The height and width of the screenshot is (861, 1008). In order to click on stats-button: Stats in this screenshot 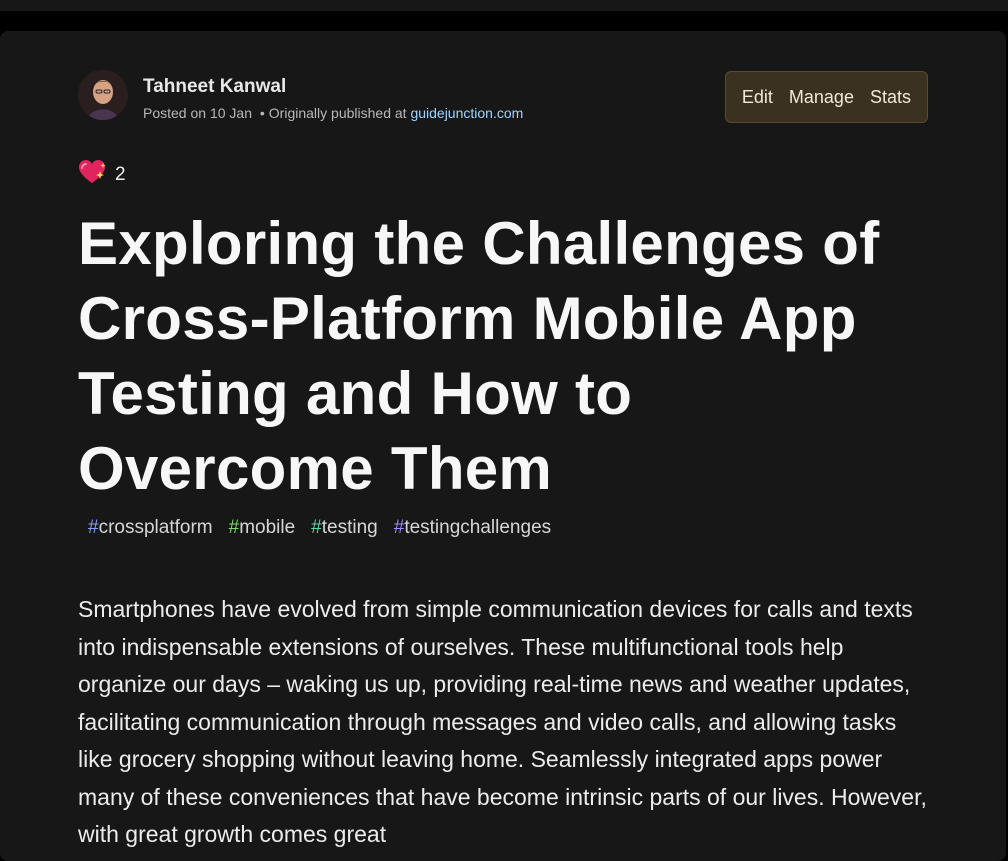, I will do `click(890, 97)`.